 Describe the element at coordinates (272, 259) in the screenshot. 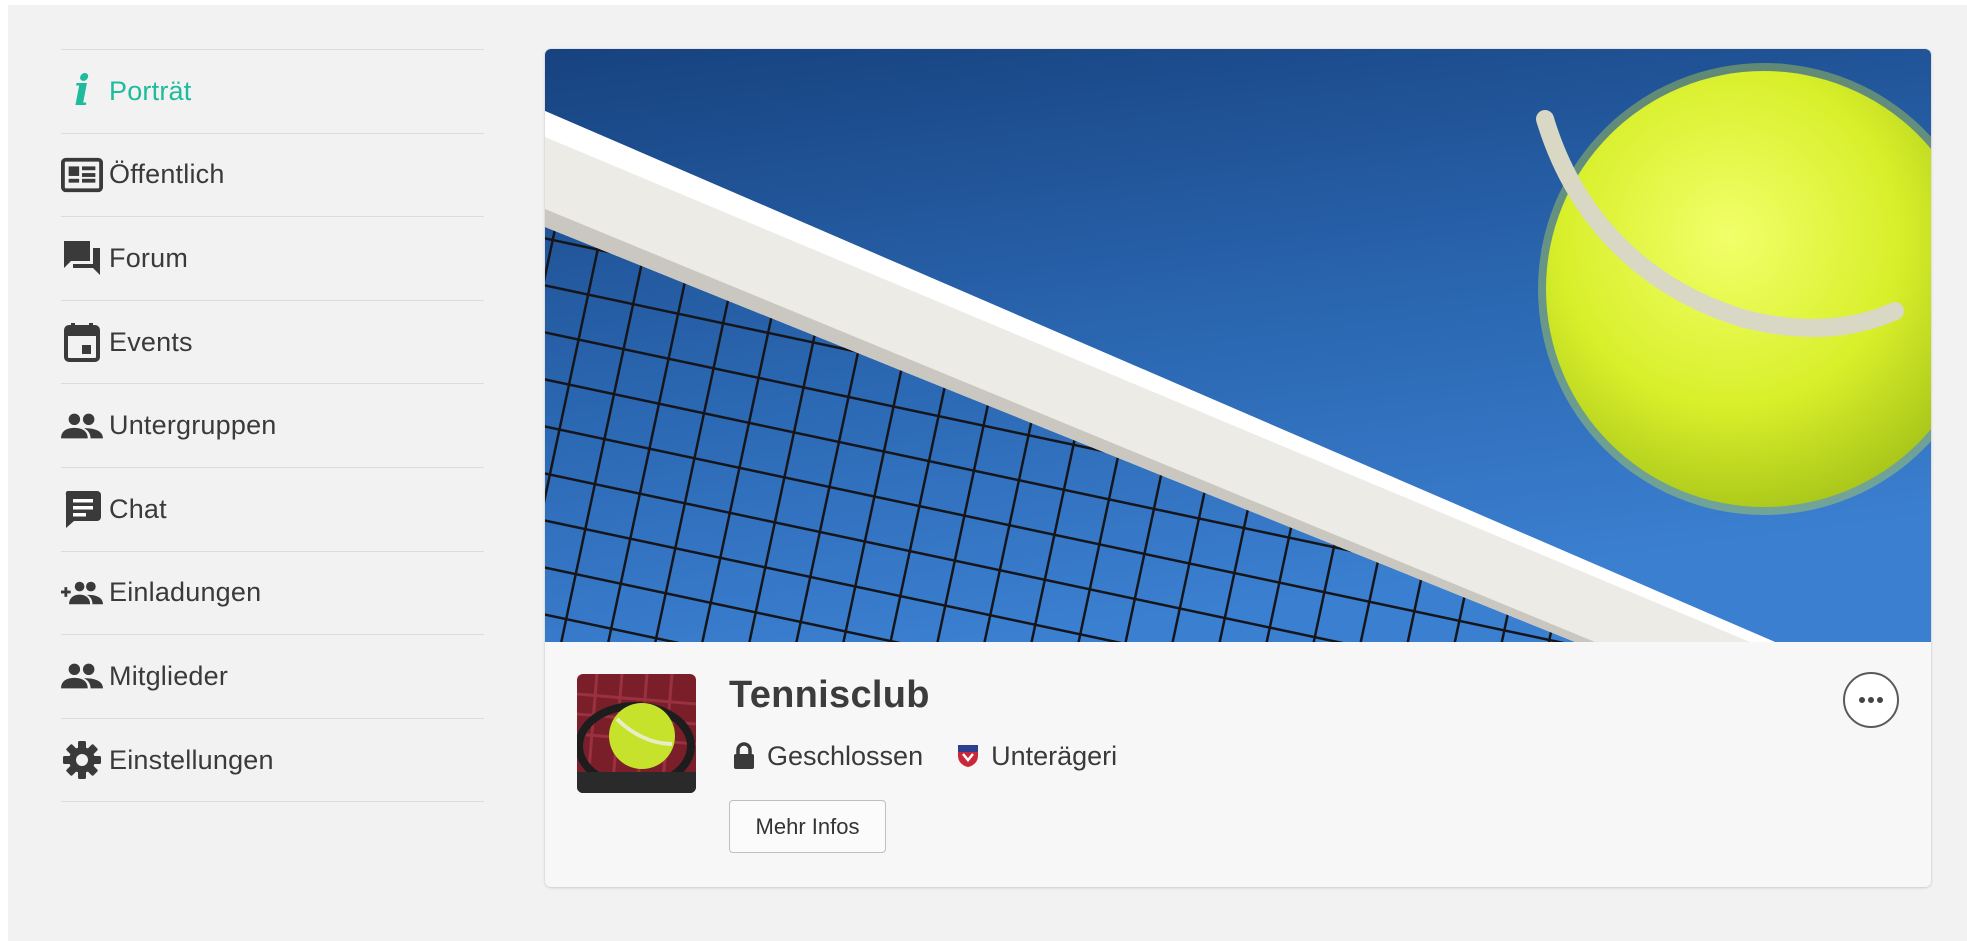

I see `sidebar-item-forum: Forum` at that location.